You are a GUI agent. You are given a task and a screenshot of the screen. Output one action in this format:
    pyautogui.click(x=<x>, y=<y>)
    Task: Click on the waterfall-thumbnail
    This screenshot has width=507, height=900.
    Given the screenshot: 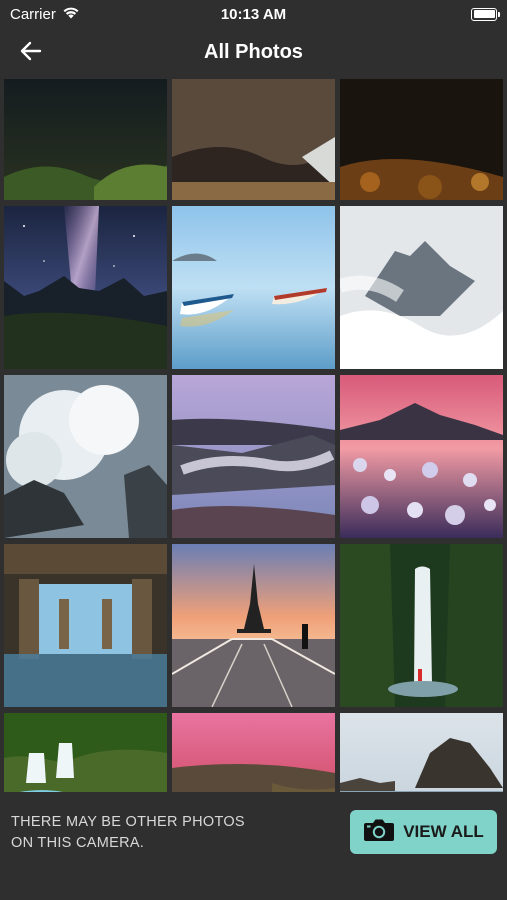 What is the action you would take?
    pyautogui.click(x=421, y=625)
    